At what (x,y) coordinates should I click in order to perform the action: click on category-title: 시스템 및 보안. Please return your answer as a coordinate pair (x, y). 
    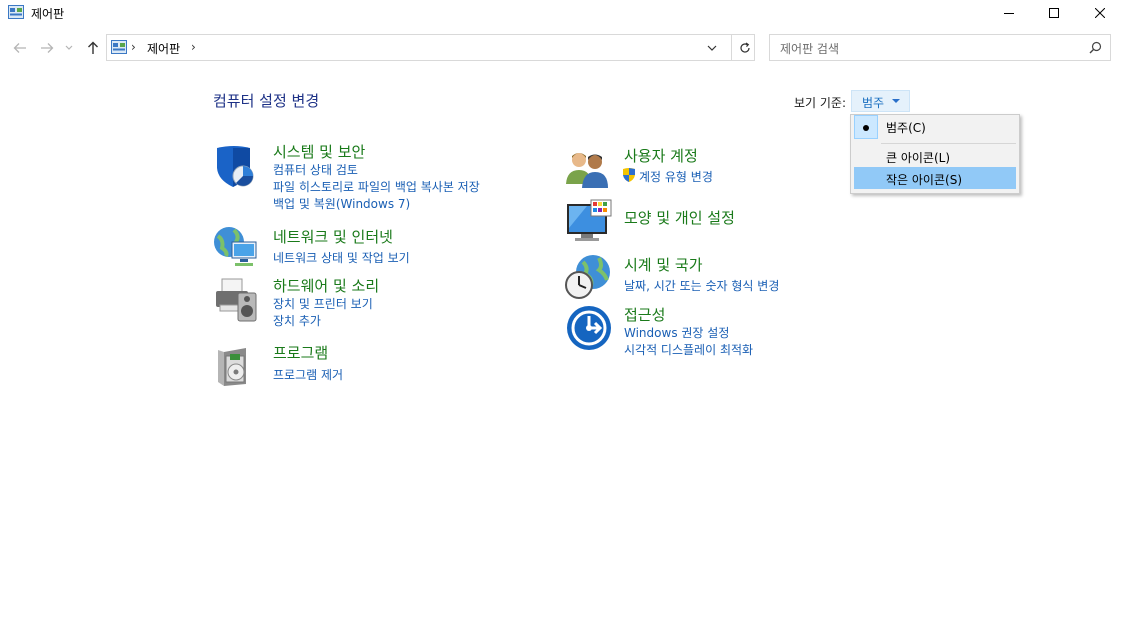
    Looking at the image, I should click on (319, 151).